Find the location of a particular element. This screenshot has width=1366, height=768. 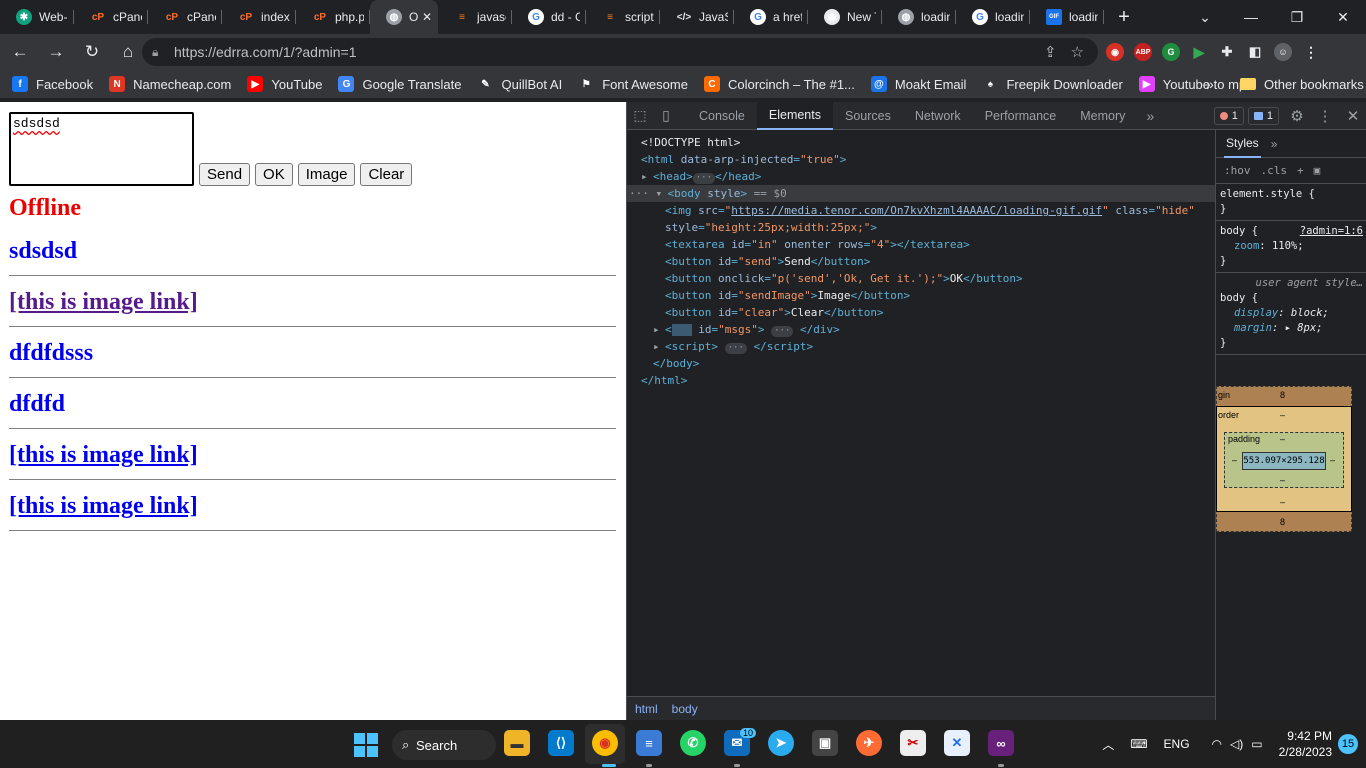

notification-badge: 15 is located at coordinates (1348, 744).